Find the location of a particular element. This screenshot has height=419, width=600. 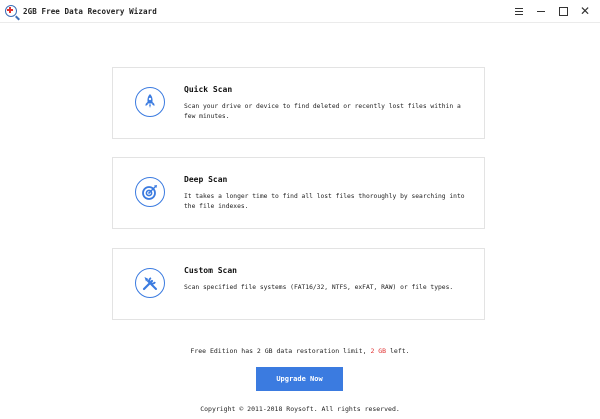

title-bar: 2GB Free Data Recovery Wizard ✕ is located at coordinates (300, 11).